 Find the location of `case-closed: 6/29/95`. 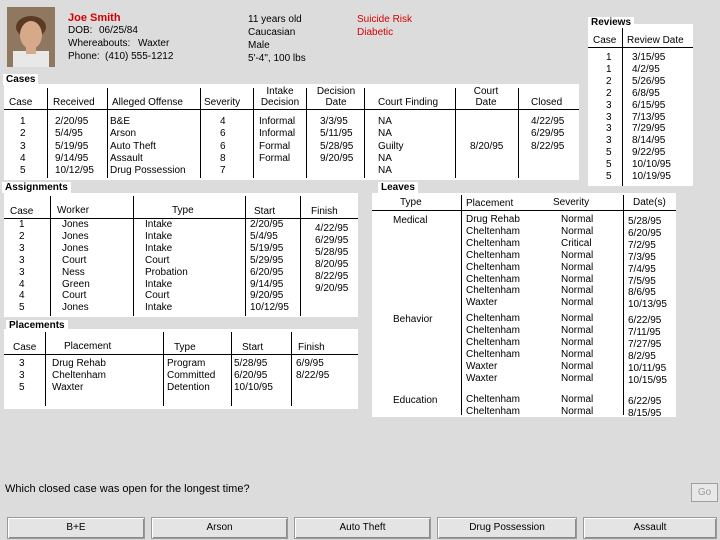

case-closed: 6/29/95 is located at coordinates (548, 134).